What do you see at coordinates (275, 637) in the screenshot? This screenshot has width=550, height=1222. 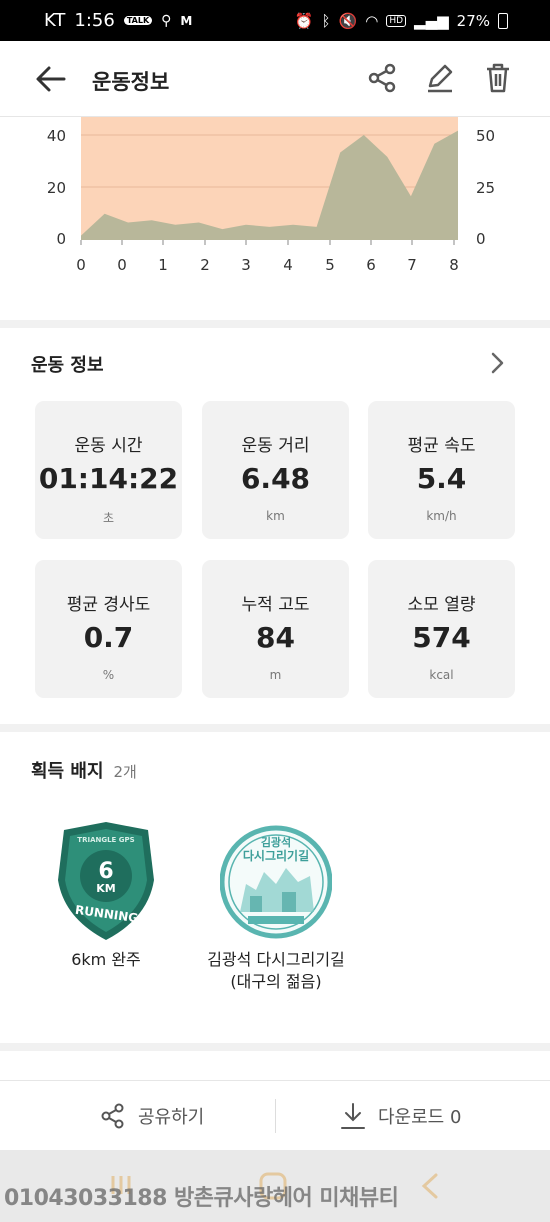 I see `stat-value: 84` at bounding box center [275, 637].